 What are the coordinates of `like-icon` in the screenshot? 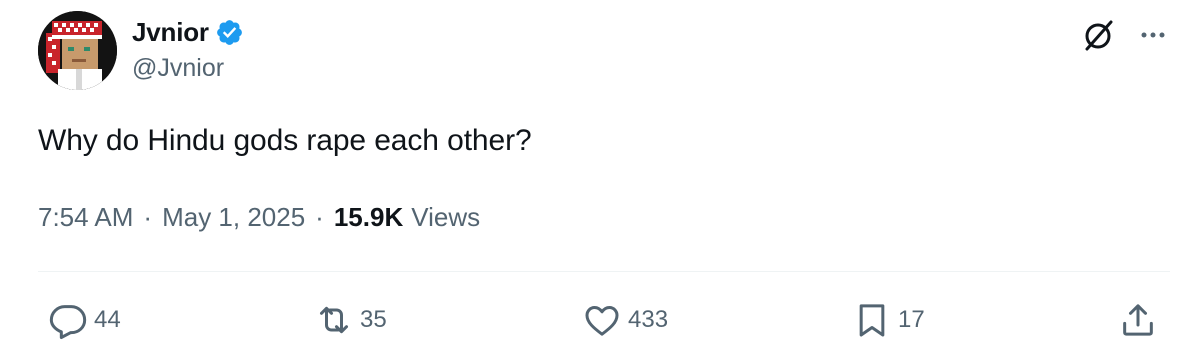 It's located at (602, 321).